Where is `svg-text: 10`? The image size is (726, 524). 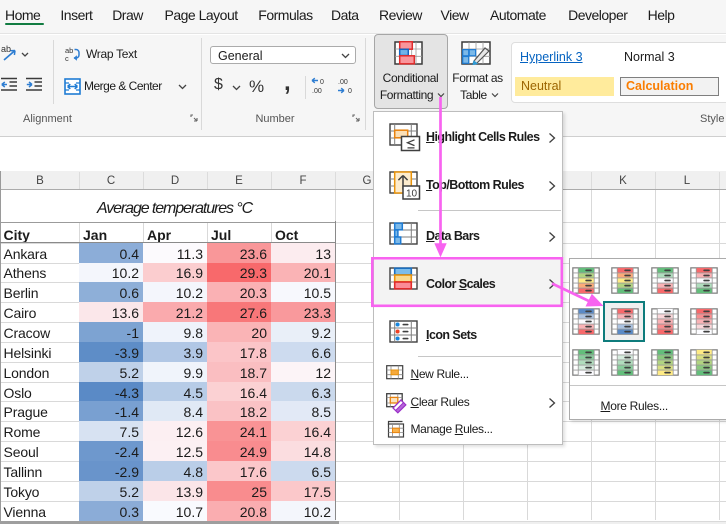
svg-text: 10 is located at coordinates (412, 194).